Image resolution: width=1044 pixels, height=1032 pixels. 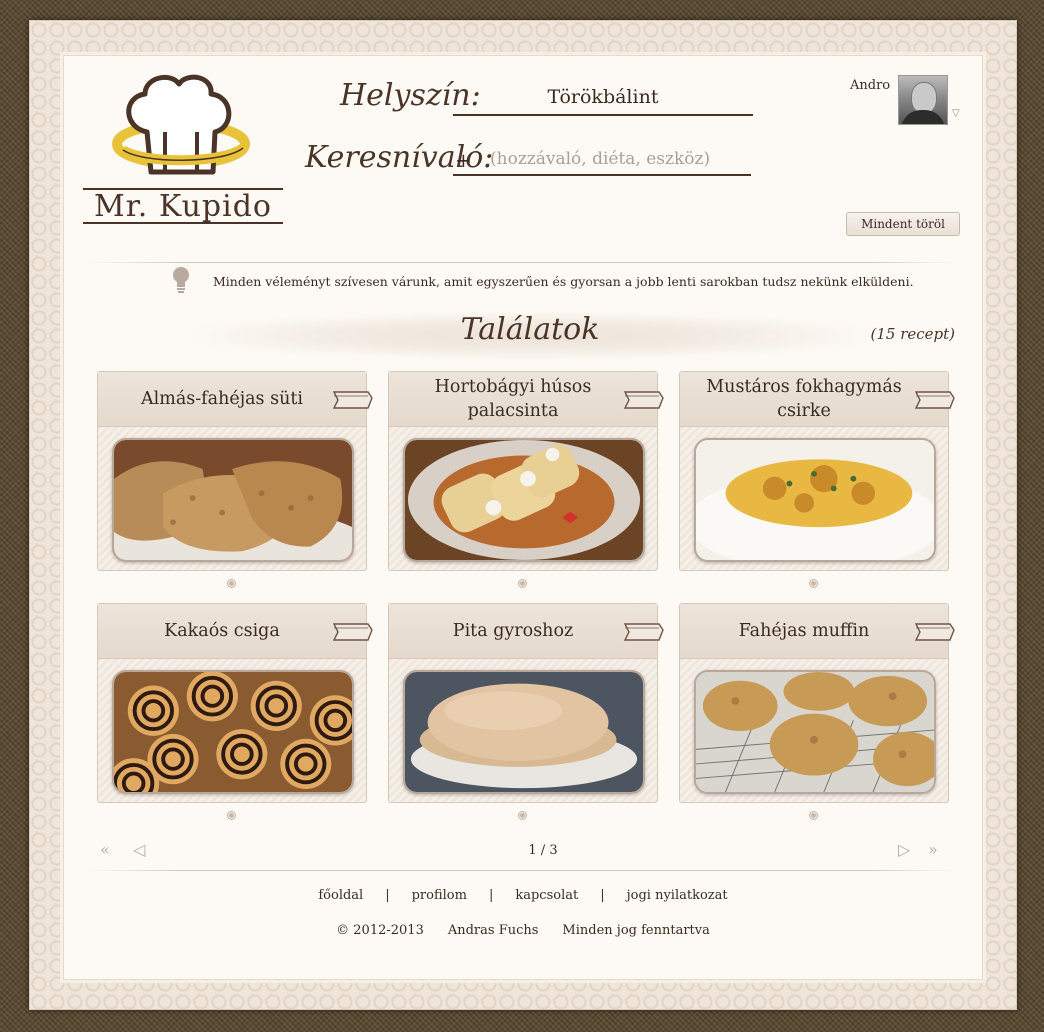 What do you see at coordinates (636, 930) in the screenshot?
I see `copyright-rights: Minden jog fenntartva` at bounding box center [636, 930].